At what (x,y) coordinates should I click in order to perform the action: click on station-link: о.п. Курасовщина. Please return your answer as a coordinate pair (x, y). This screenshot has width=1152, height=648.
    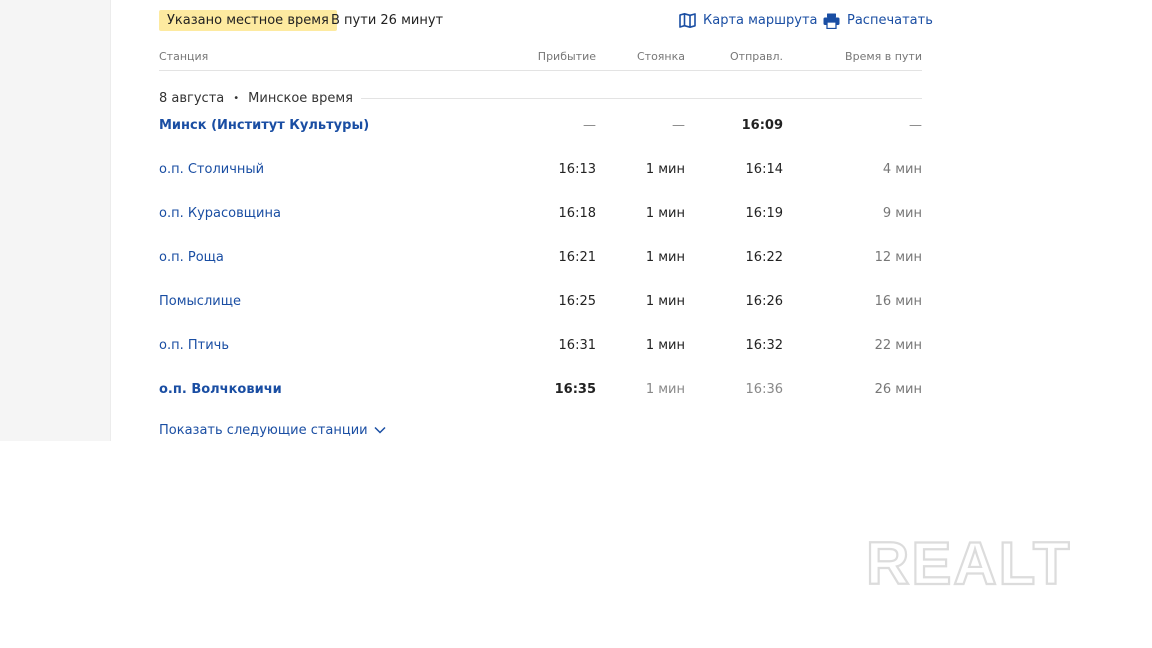
    Looking at the image, I should click on (220, 214).